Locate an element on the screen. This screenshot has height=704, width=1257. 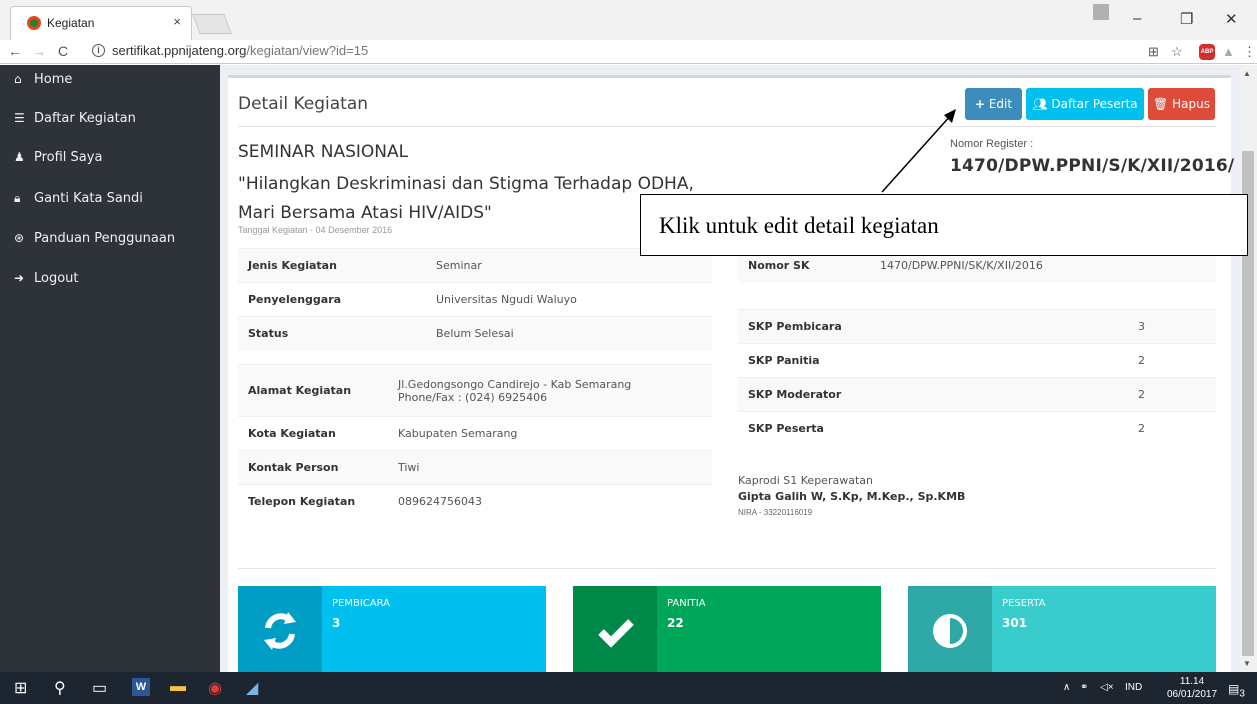
lock-icon: 🔒︎ is located at coordinates (17, 198).